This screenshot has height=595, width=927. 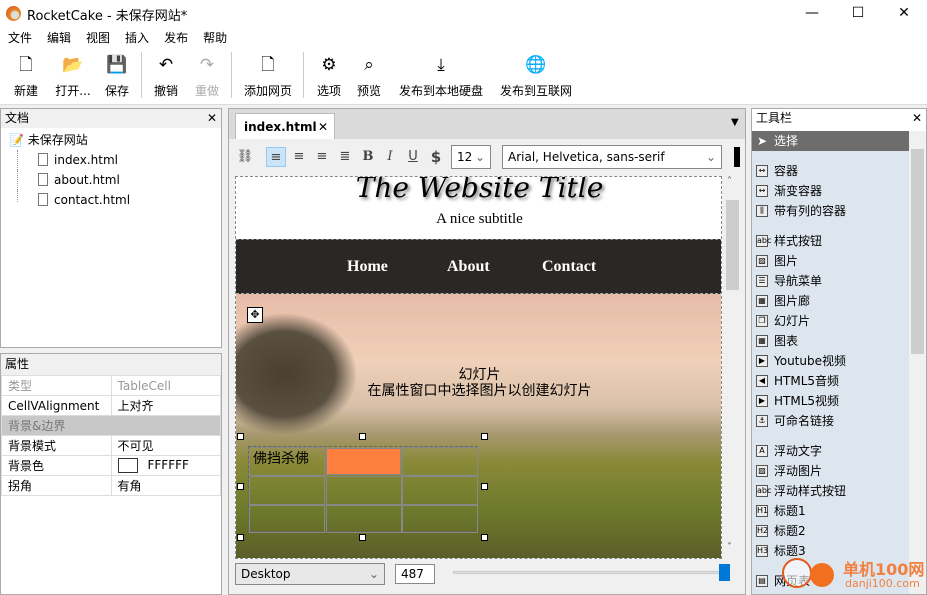 I want to click on justify-button: ≣, so click(x=345, y=157).